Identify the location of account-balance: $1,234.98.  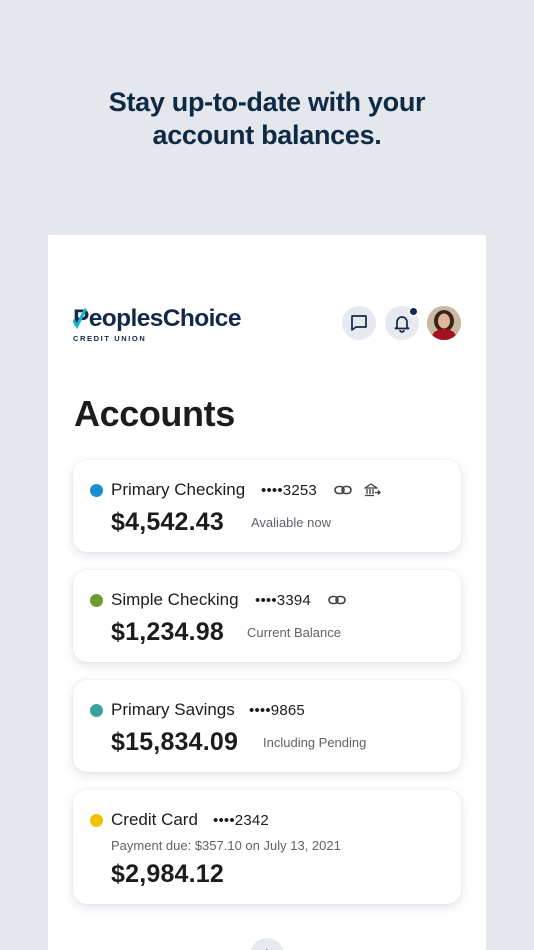
(168, 632).